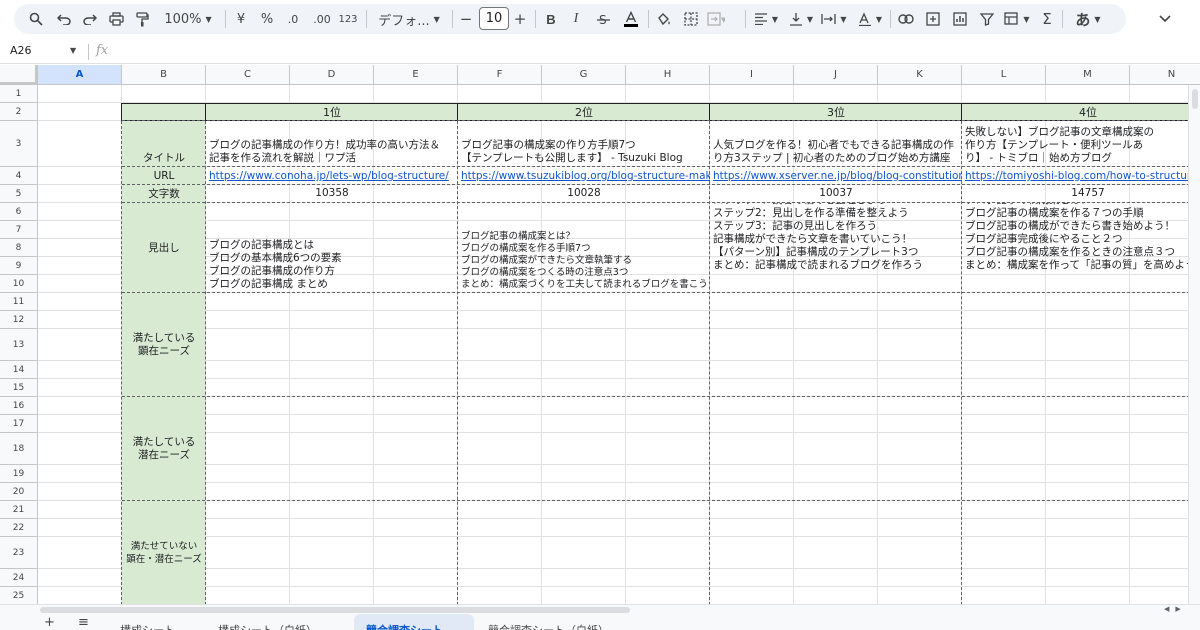 This screenshot has width=1200, height=630. Describe the element at coordinates (664, 19) in the screenshot. I see `fill-color-icon` at that location.